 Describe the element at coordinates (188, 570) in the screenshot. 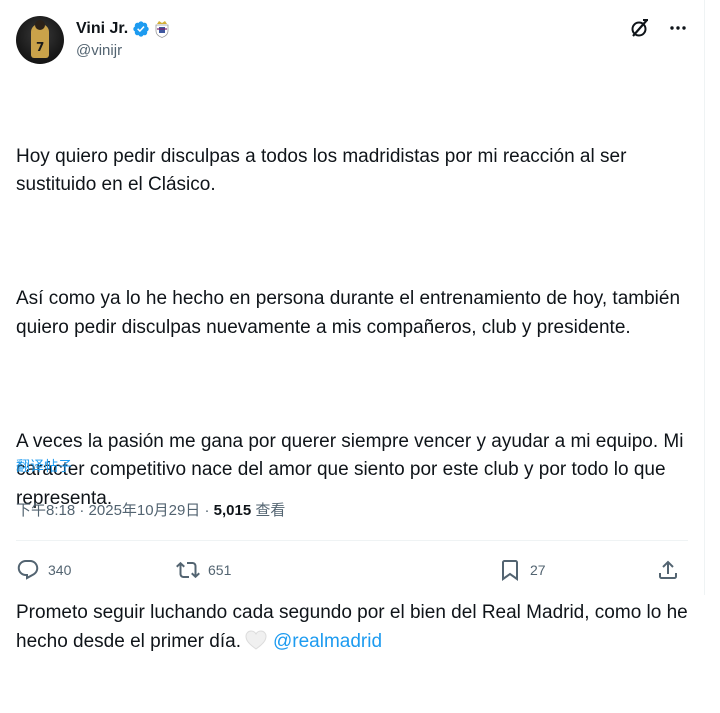

I see `repost-icon` at that location.